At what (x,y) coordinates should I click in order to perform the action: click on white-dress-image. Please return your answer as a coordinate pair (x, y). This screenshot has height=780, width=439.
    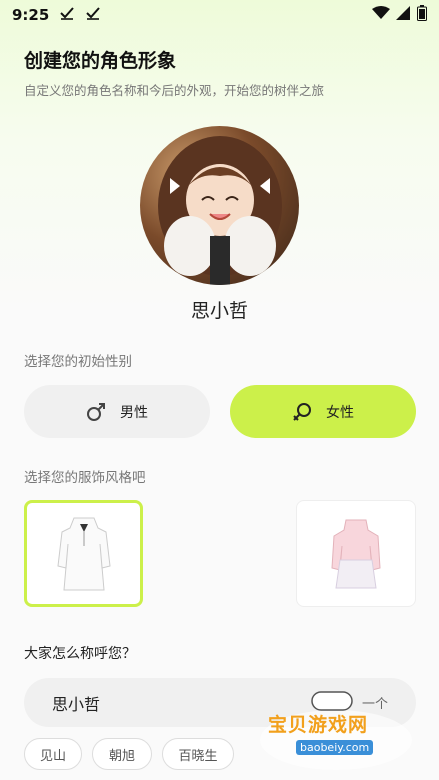
    Looking at the image, I should click on (83, 553).